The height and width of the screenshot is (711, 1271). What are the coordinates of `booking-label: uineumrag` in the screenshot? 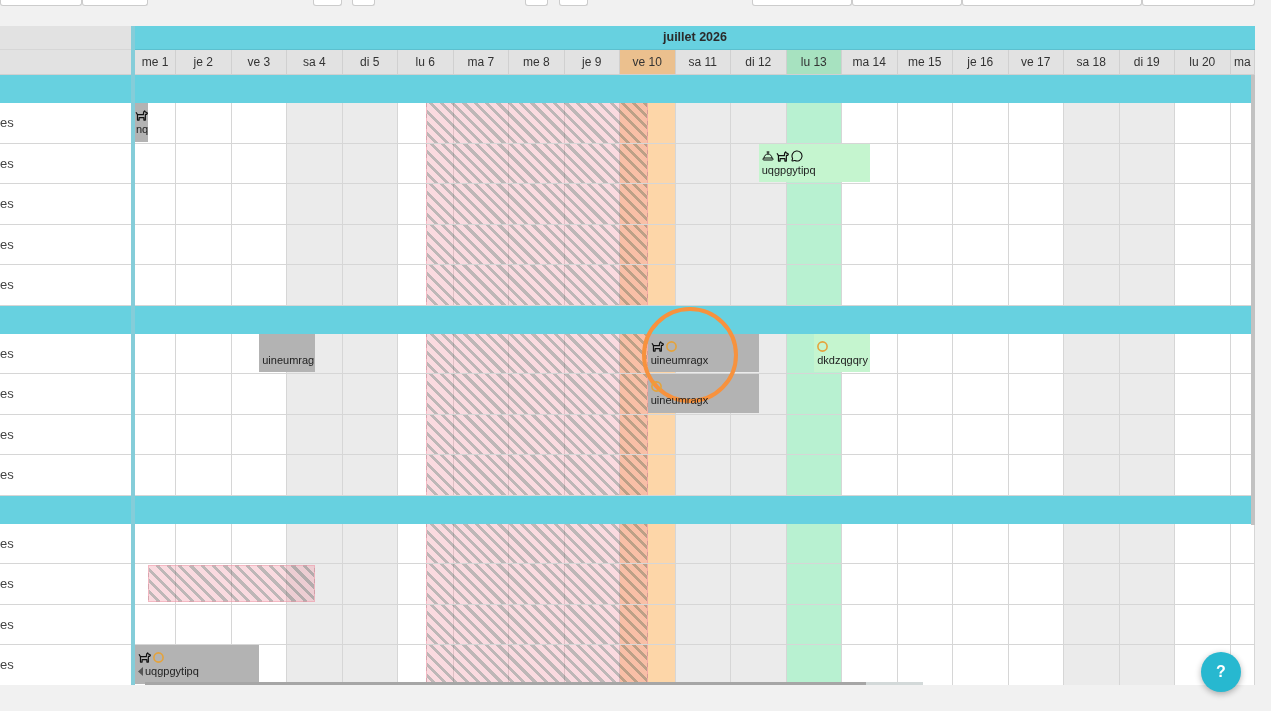 It's located at (288, 360).